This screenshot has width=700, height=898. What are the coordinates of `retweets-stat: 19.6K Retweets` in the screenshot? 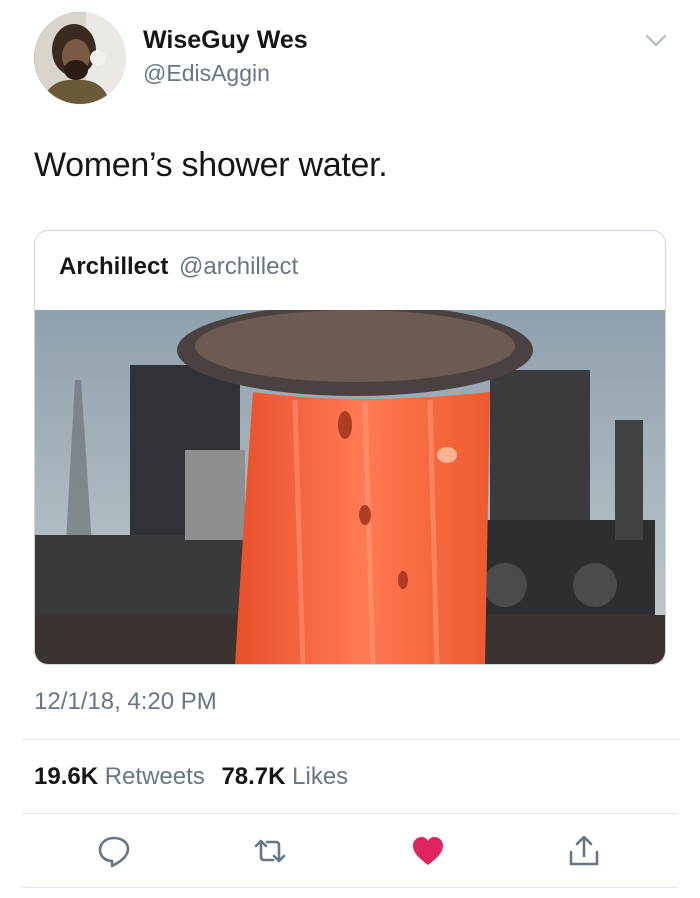 It's located at (122, 776).